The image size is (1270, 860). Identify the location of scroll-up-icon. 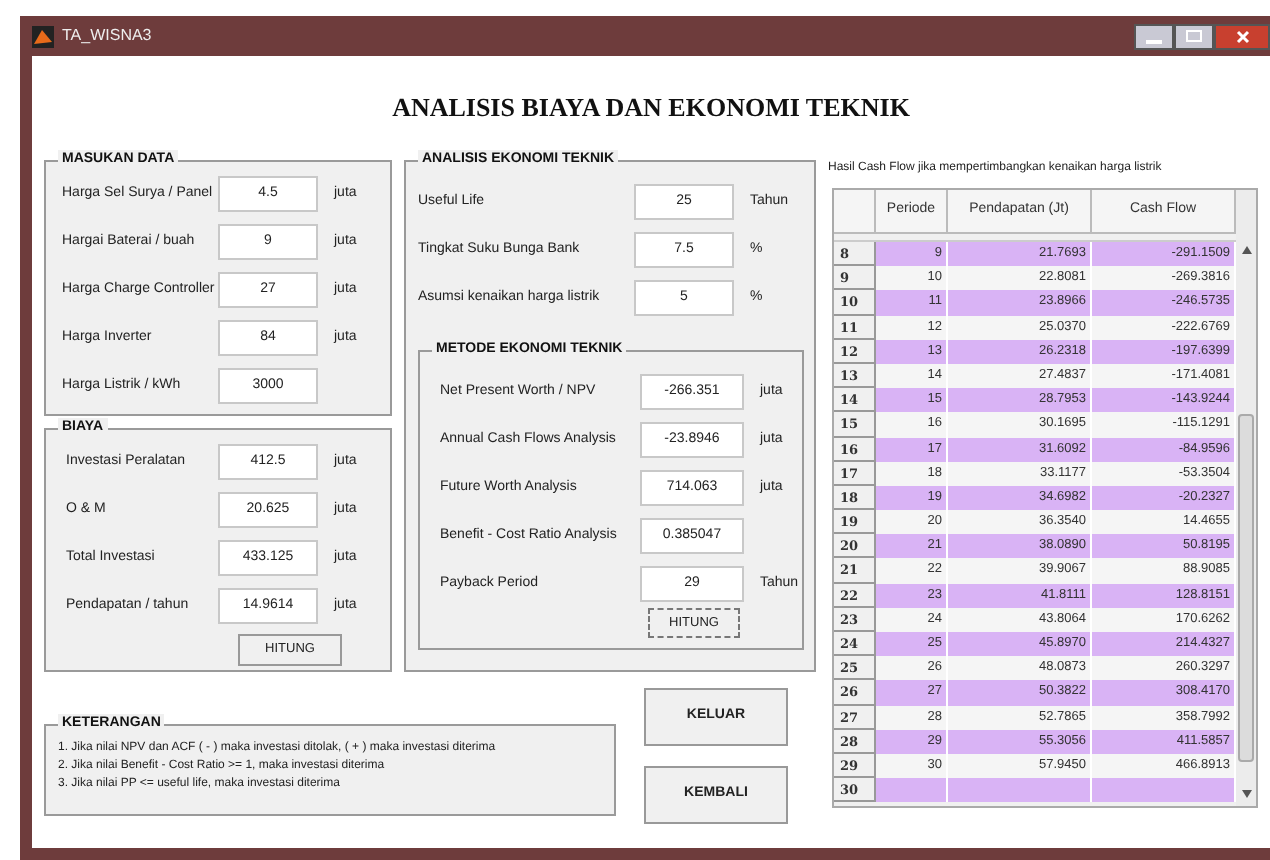
(1246, 250).